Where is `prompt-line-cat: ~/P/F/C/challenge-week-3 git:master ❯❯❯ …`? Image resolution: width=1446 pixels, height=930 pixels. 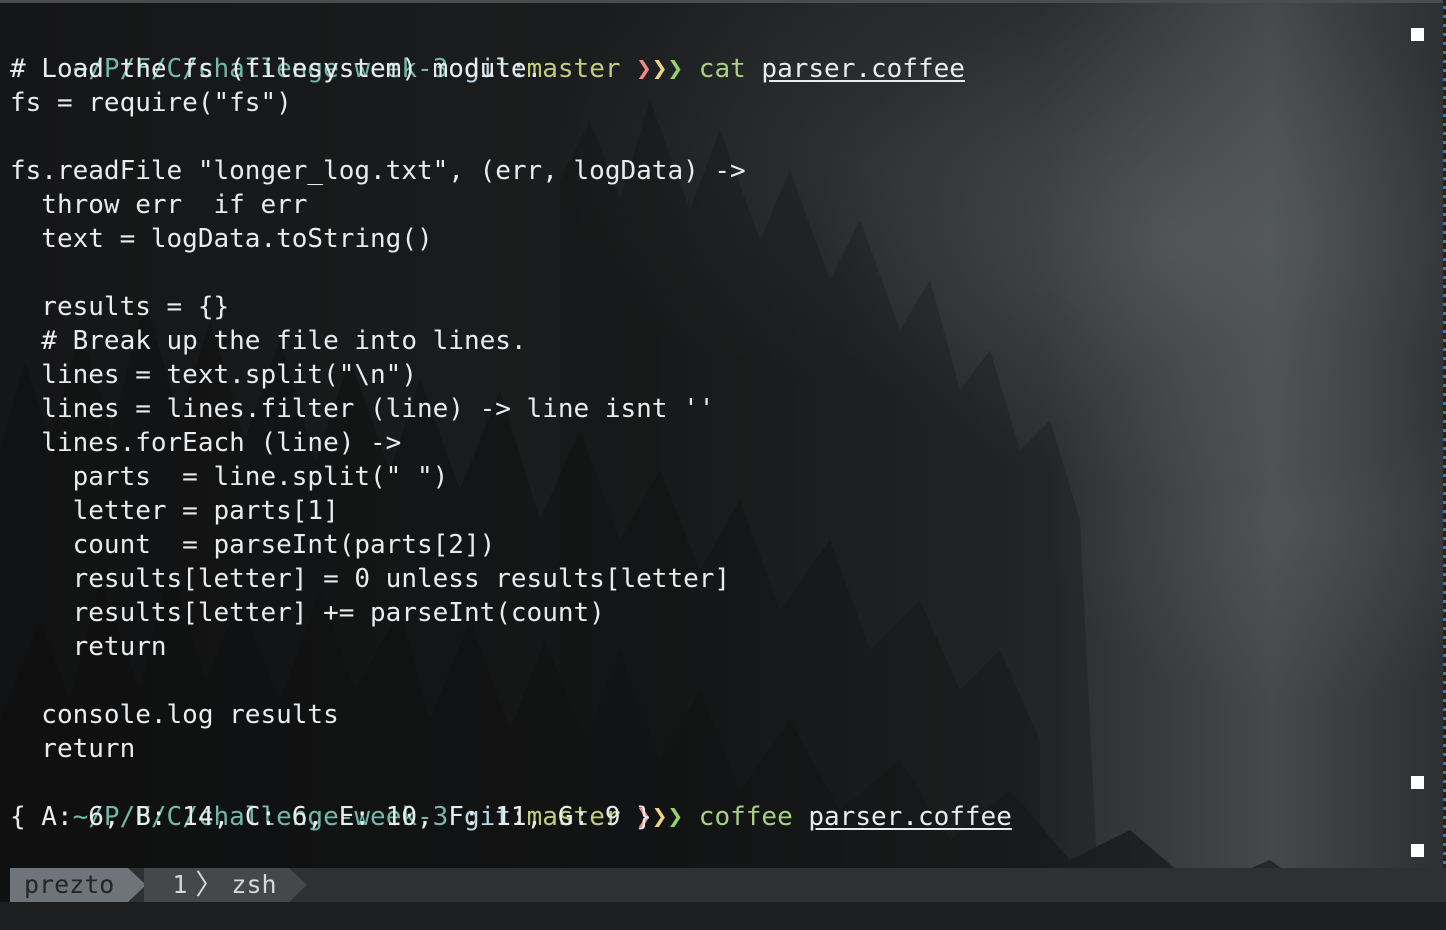 prompt-line-cat: ~/P/F/C/challenge-week-3 git:master ❯❯❯ … is located at coordinates (720, 51).